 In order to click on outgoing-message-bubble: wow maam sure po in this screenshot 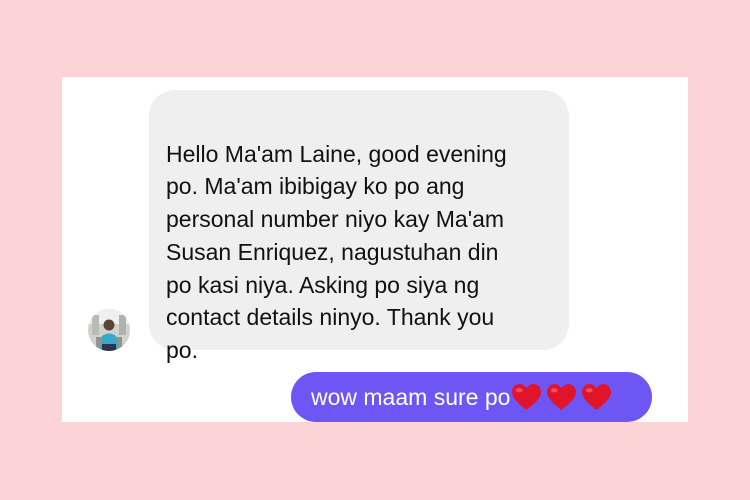, I will do `click(471, 397)`.